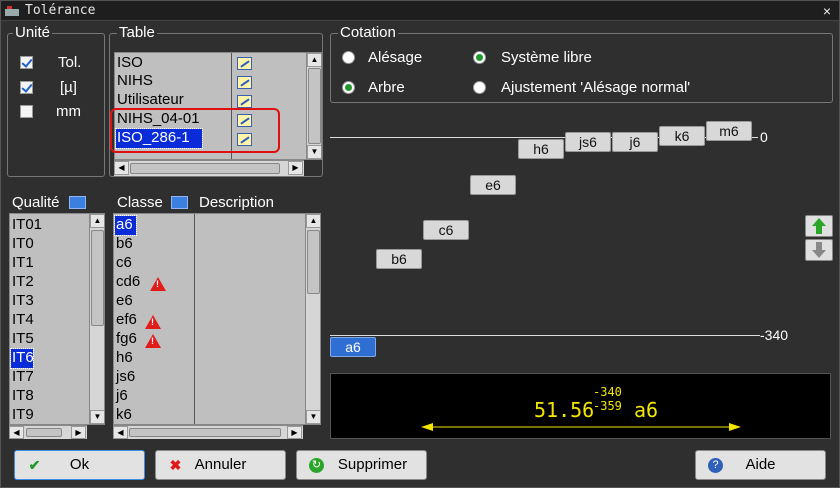  Describe the element at coordinates (22, 244) in the screenshot. I see `list-item: IT0` at that location.